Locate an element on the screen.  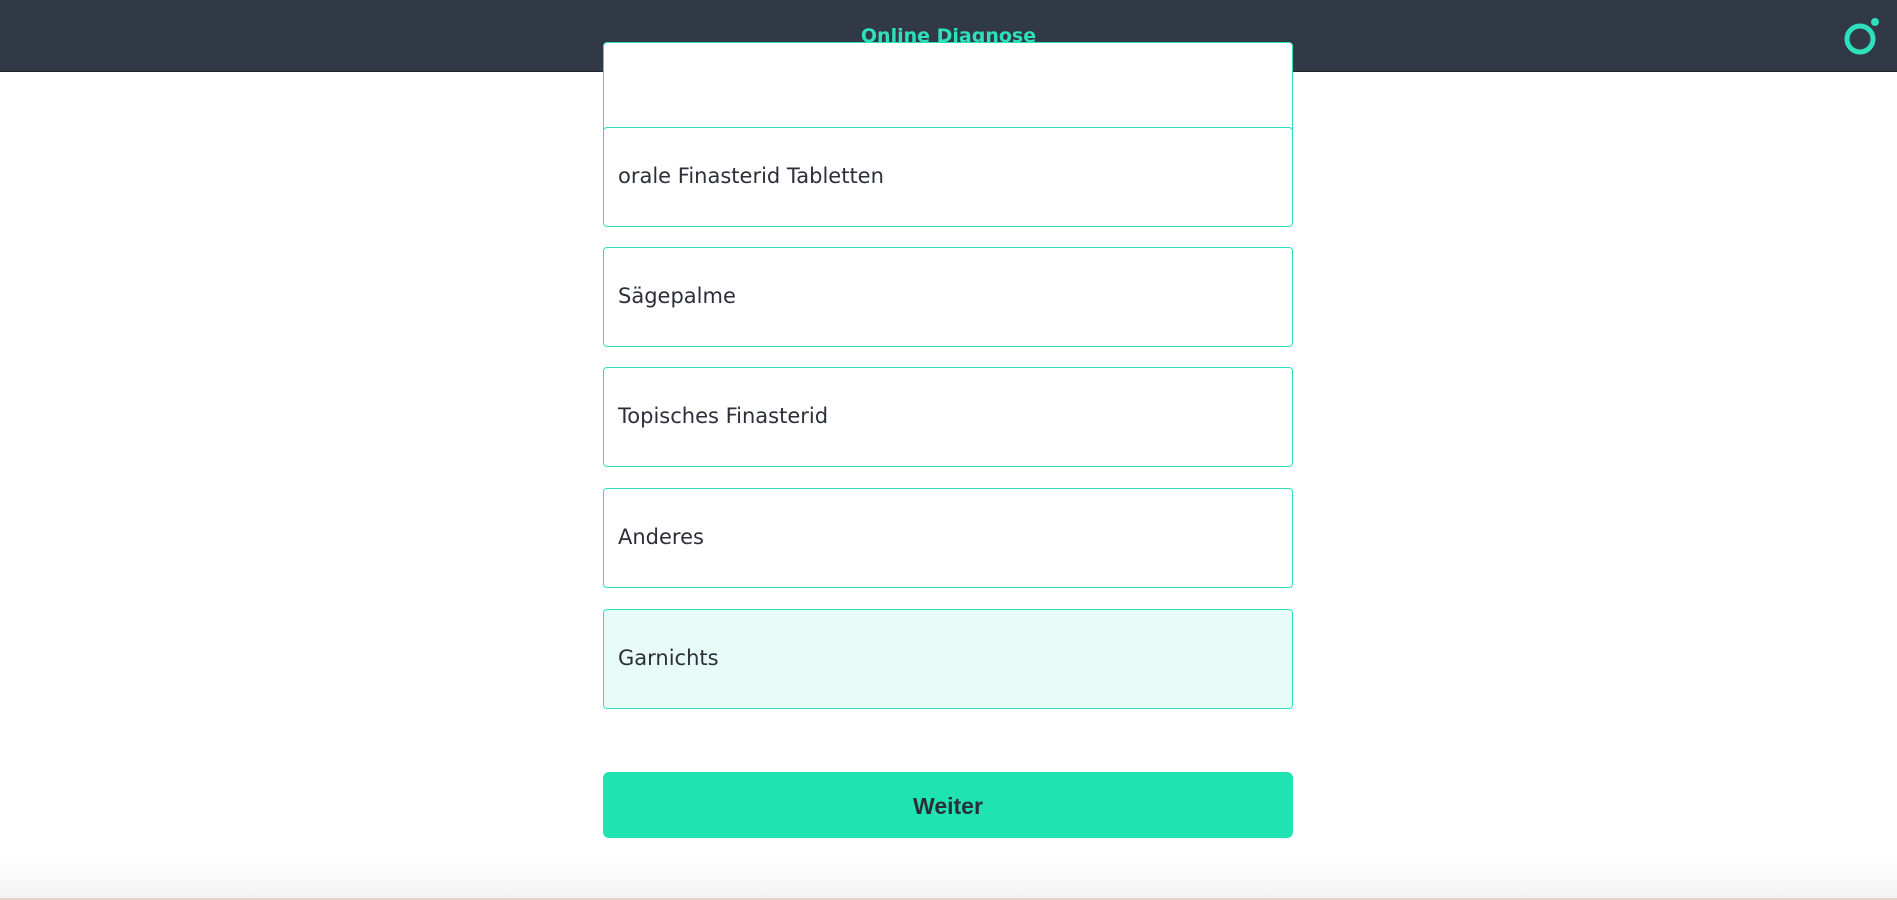
option-card-anderes: Anderes is located at coordinates (948, 538).